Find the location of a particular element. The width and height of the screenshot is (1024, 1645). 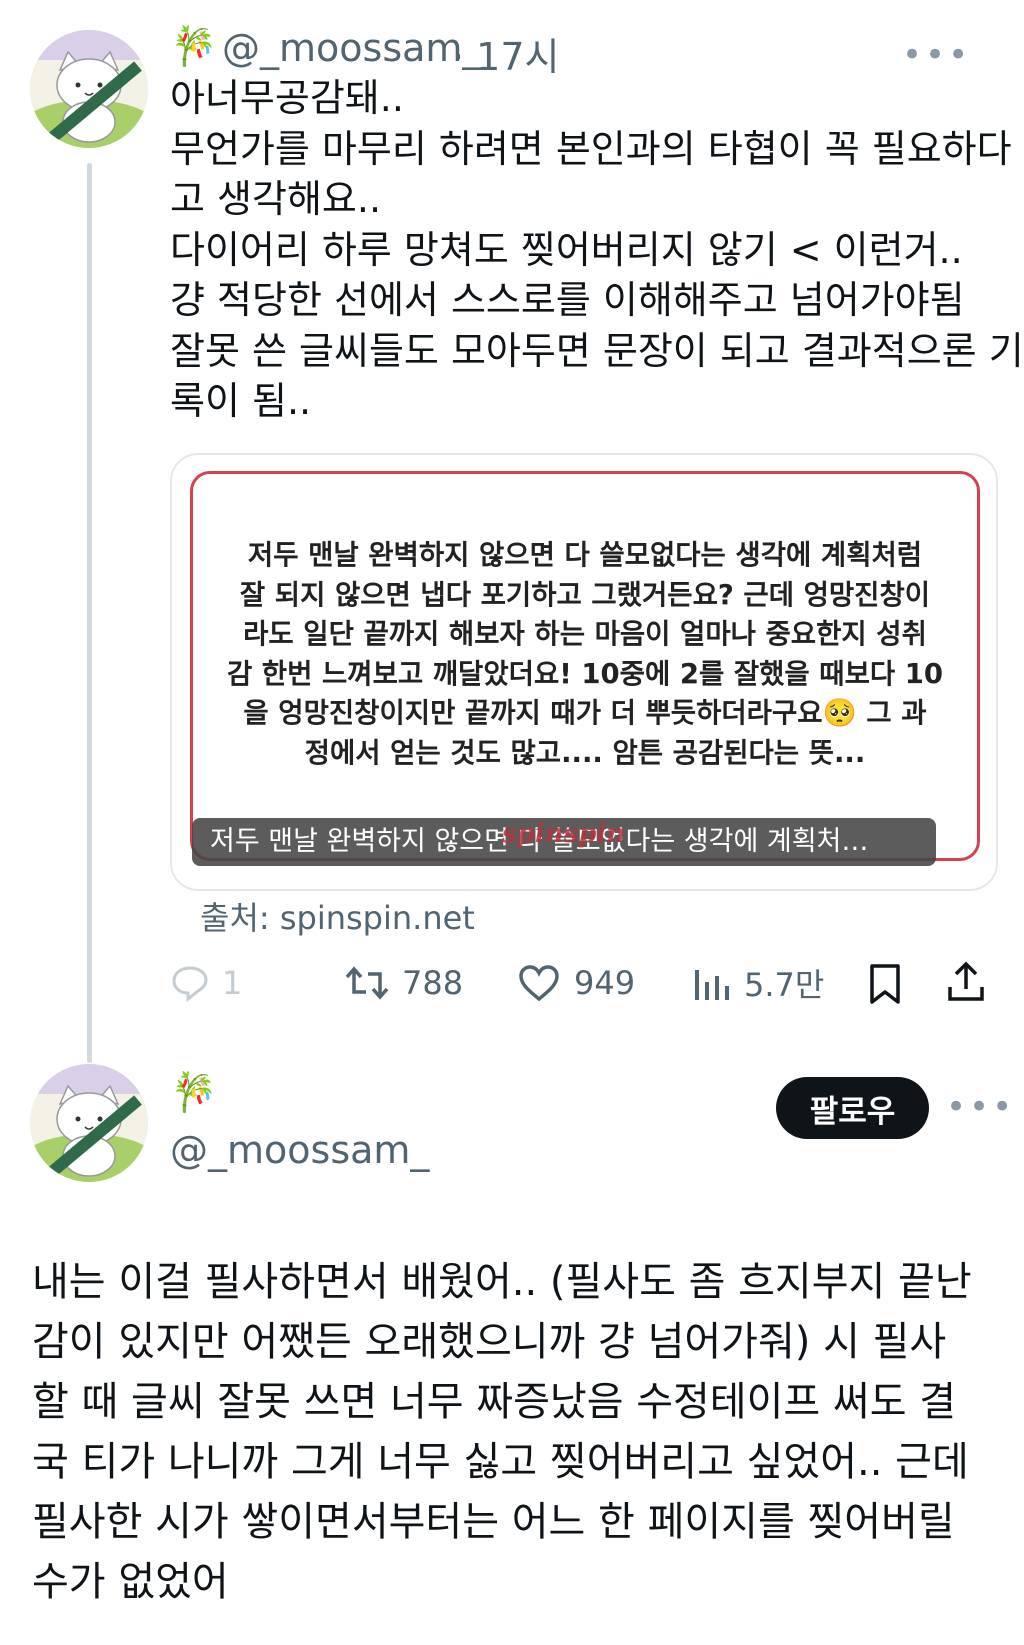

reply-icon is located at coordinates (190, 984).